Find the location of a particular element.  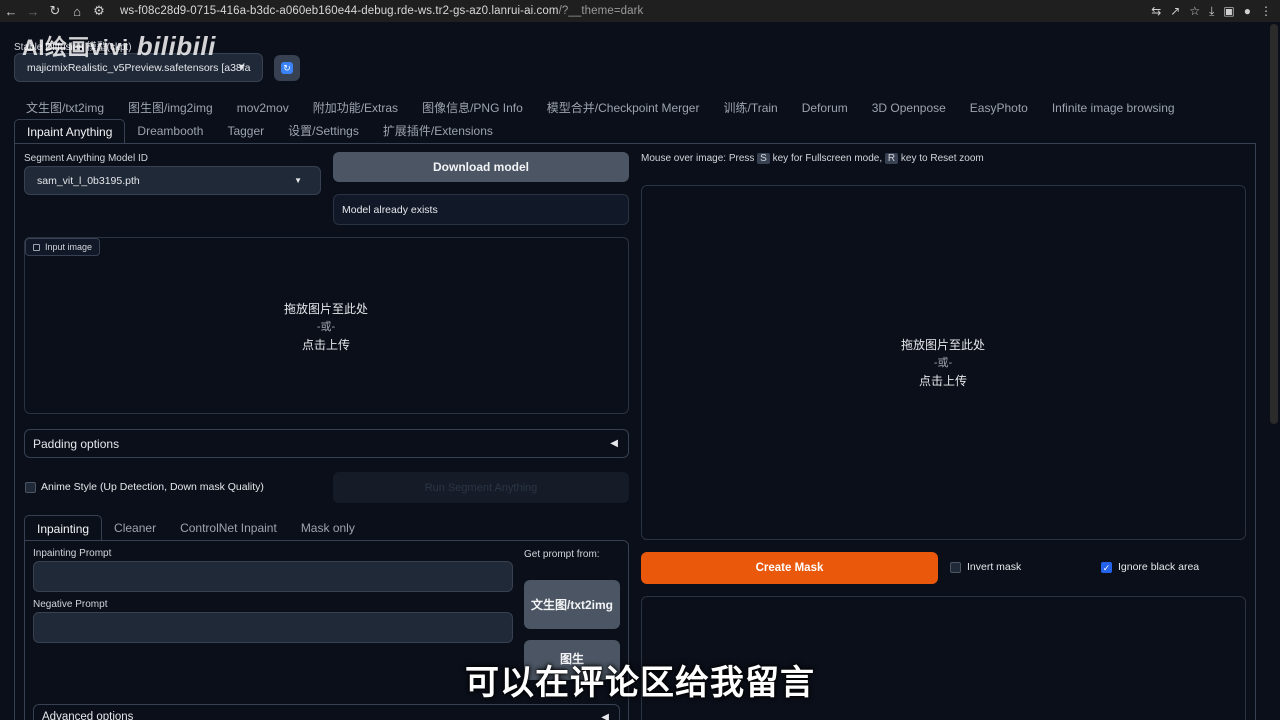

tab-deforum: Deforum is located at coordinates (825, 108).